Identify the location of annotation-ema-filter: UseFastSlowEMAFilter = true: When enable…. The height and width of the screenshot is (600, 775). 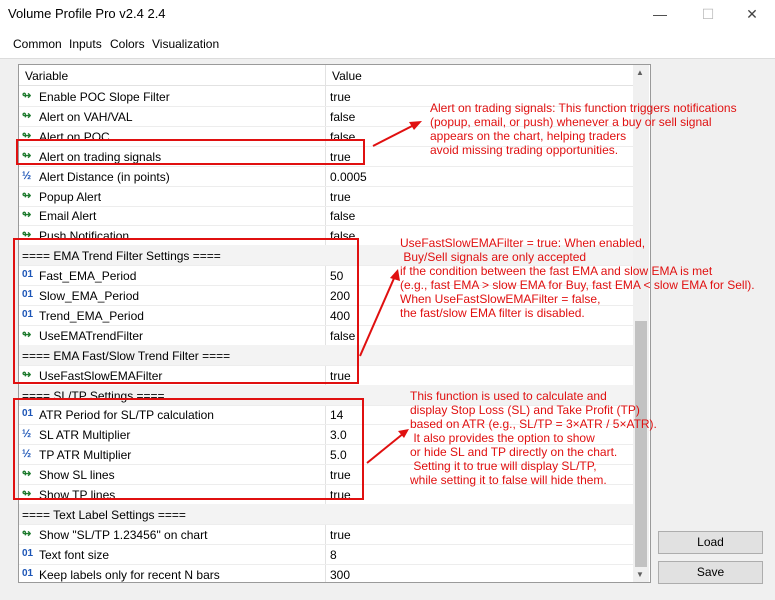
(577, 278).